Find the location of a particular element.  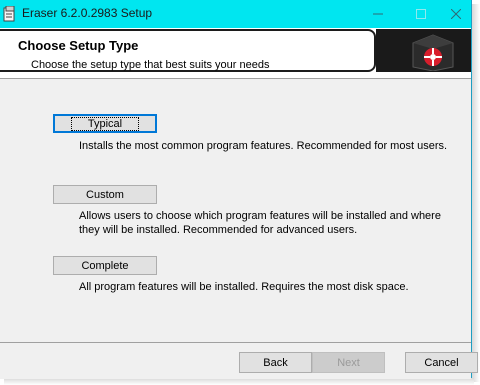

cancel-button: Cancel is located at coordinates (441, 362).